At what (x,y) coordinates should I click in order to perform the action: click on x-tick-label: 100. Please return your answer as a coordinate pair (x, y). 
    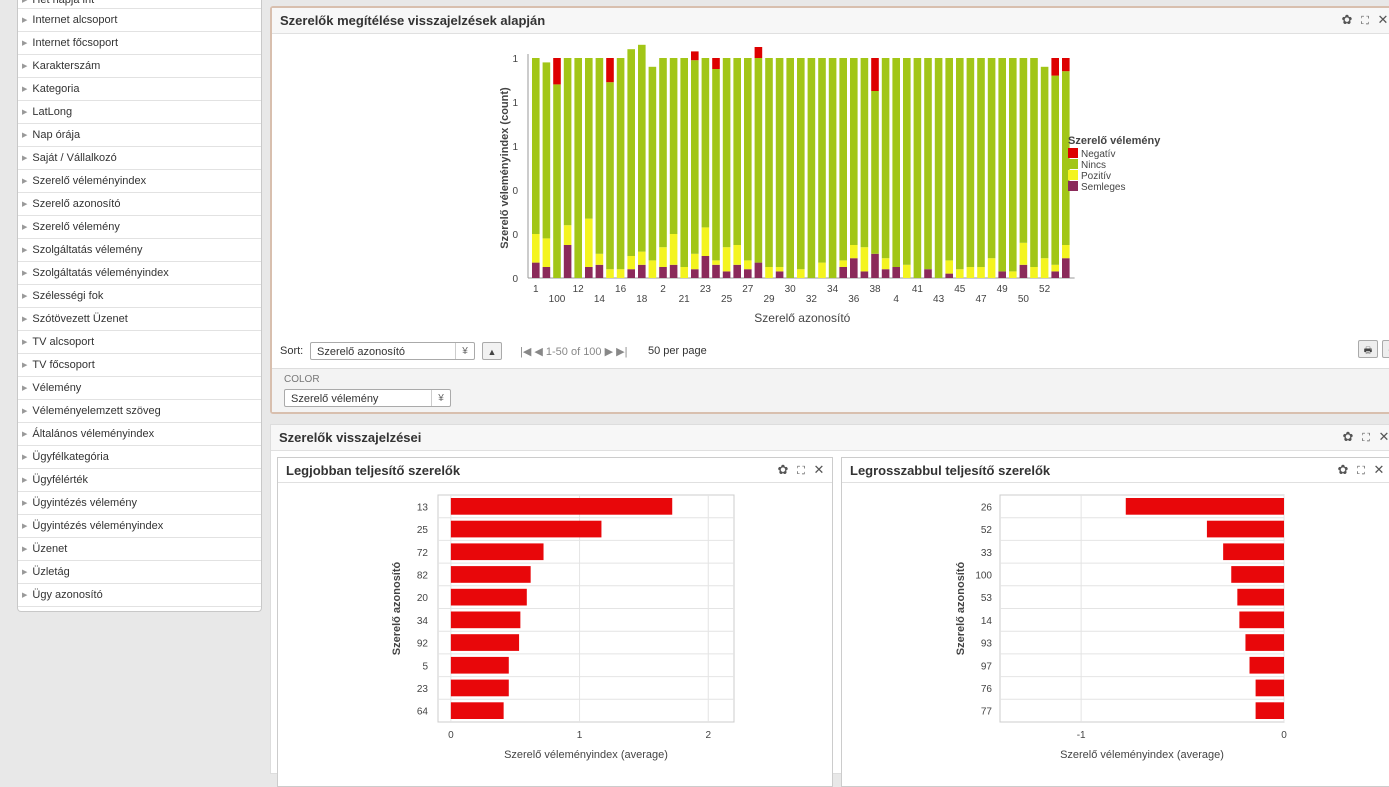
    Looking at the image, I should click on (557, 299).